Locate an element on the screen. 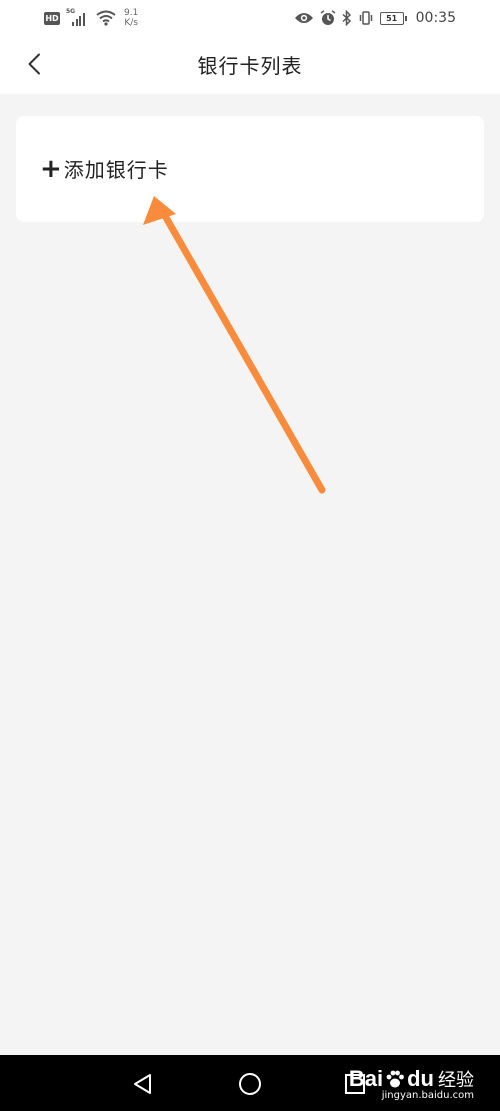 The image size is (500, 1111). plus-icon: + is located at coordinates (51, 168).